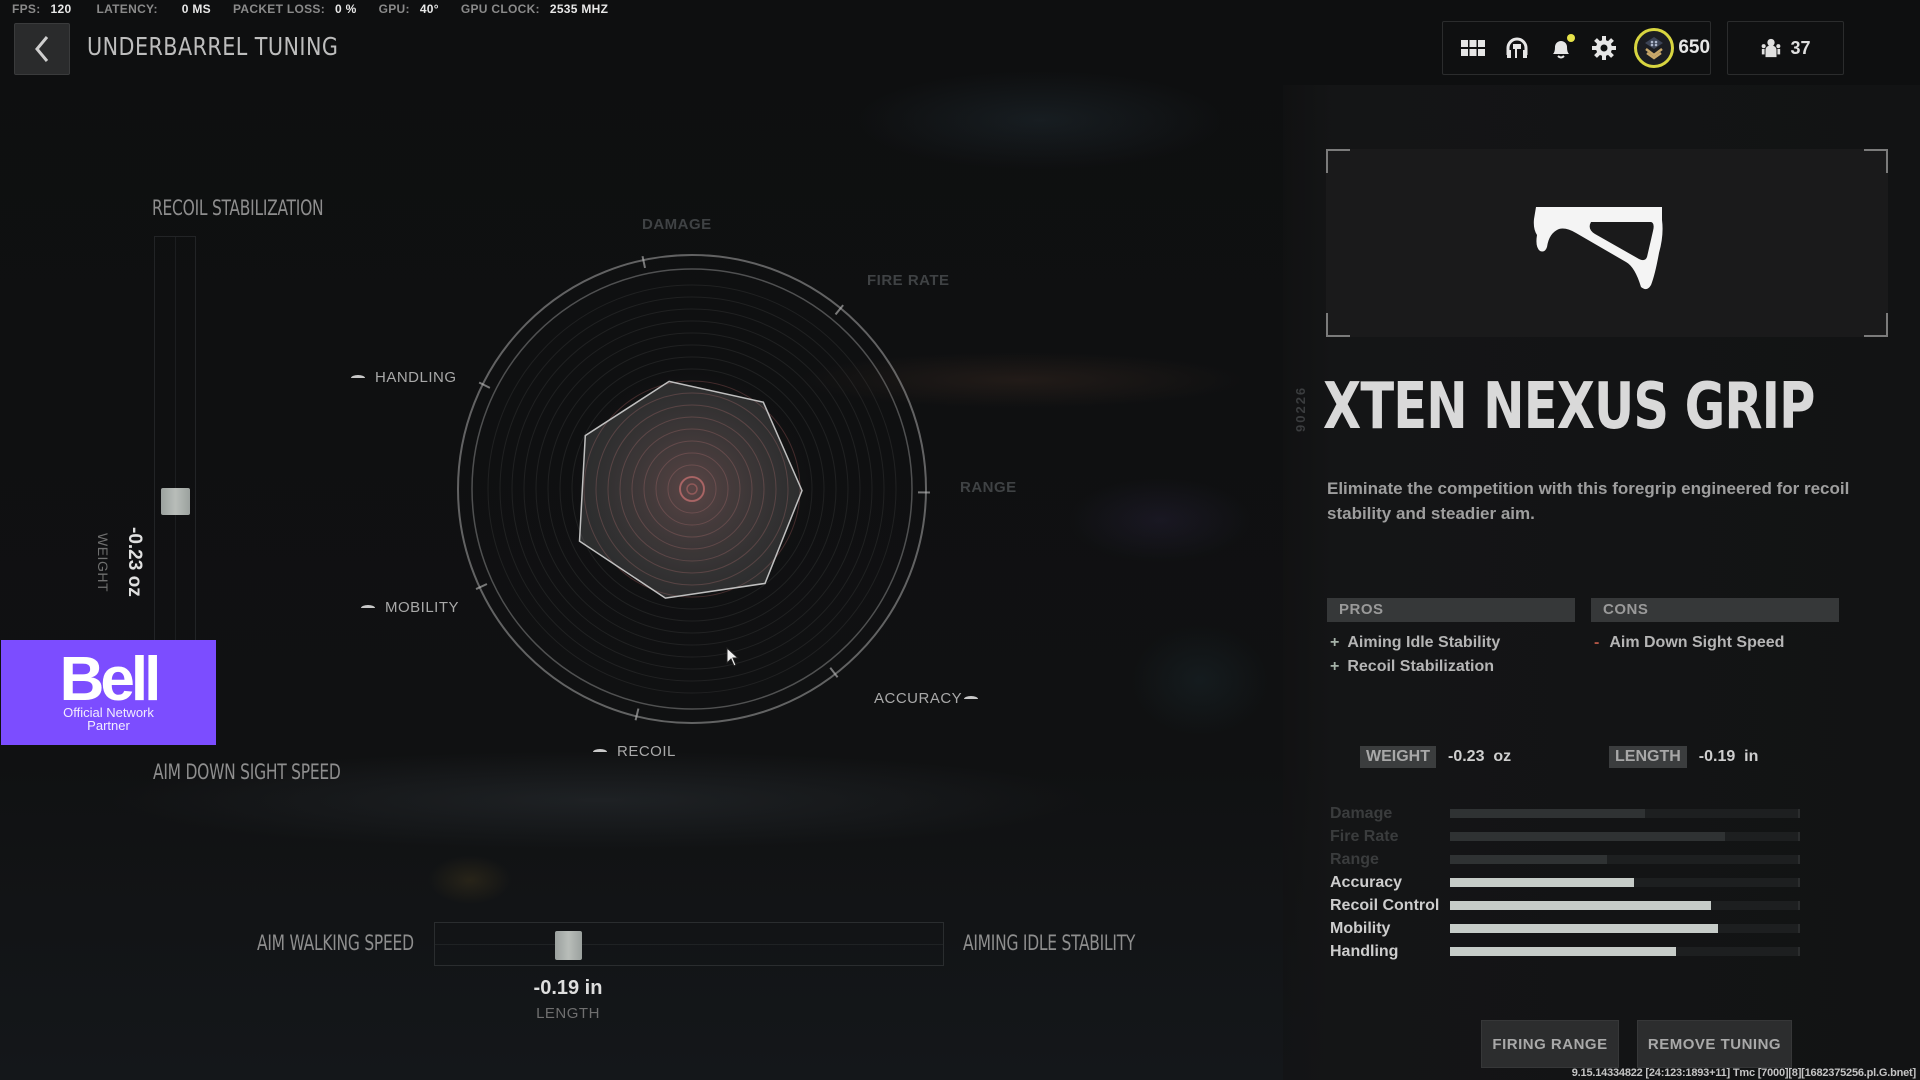  I want to click on stat-name: Handling, so click(1364, 951).